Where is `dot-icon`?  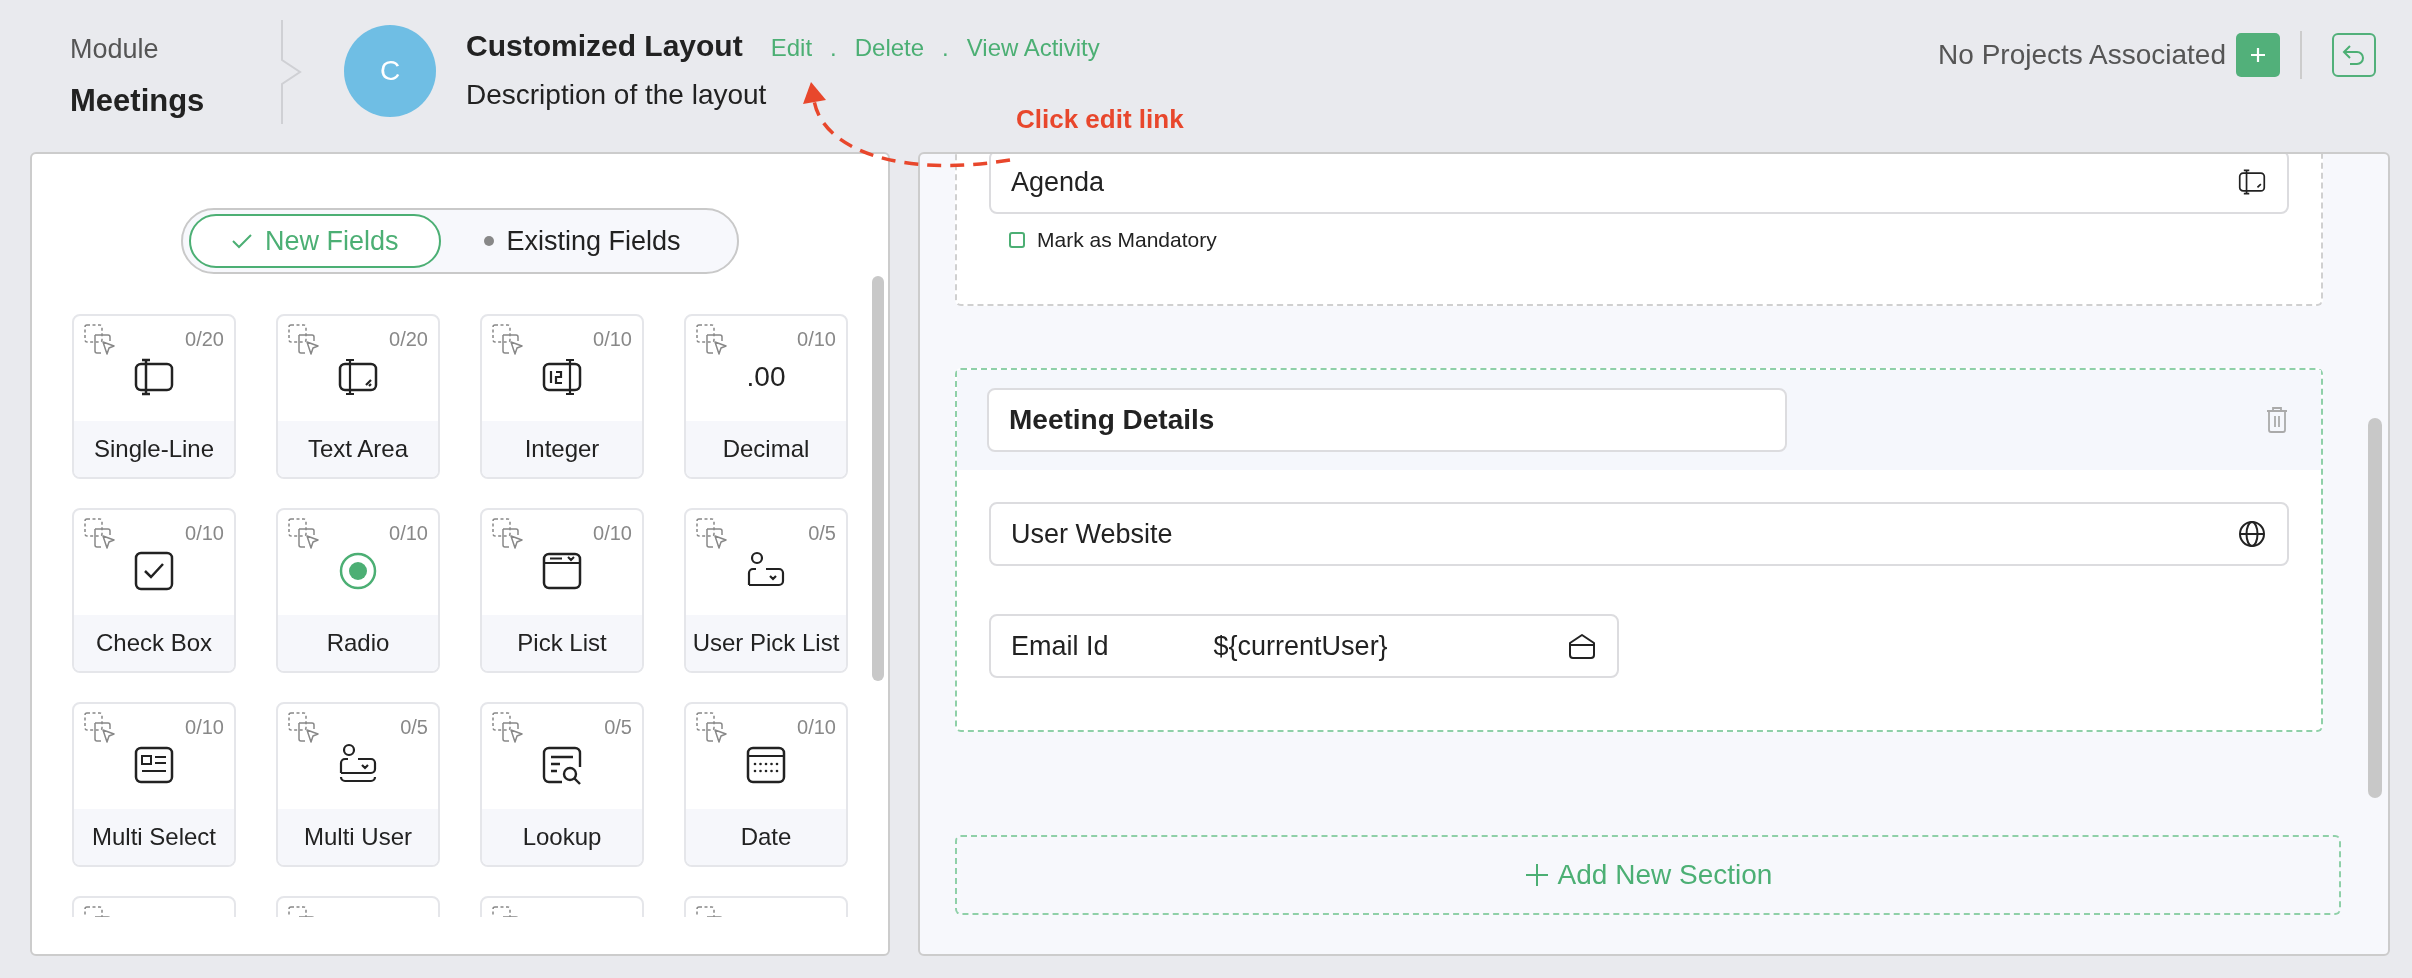 dot-icon is located at coordinates (488, 241).